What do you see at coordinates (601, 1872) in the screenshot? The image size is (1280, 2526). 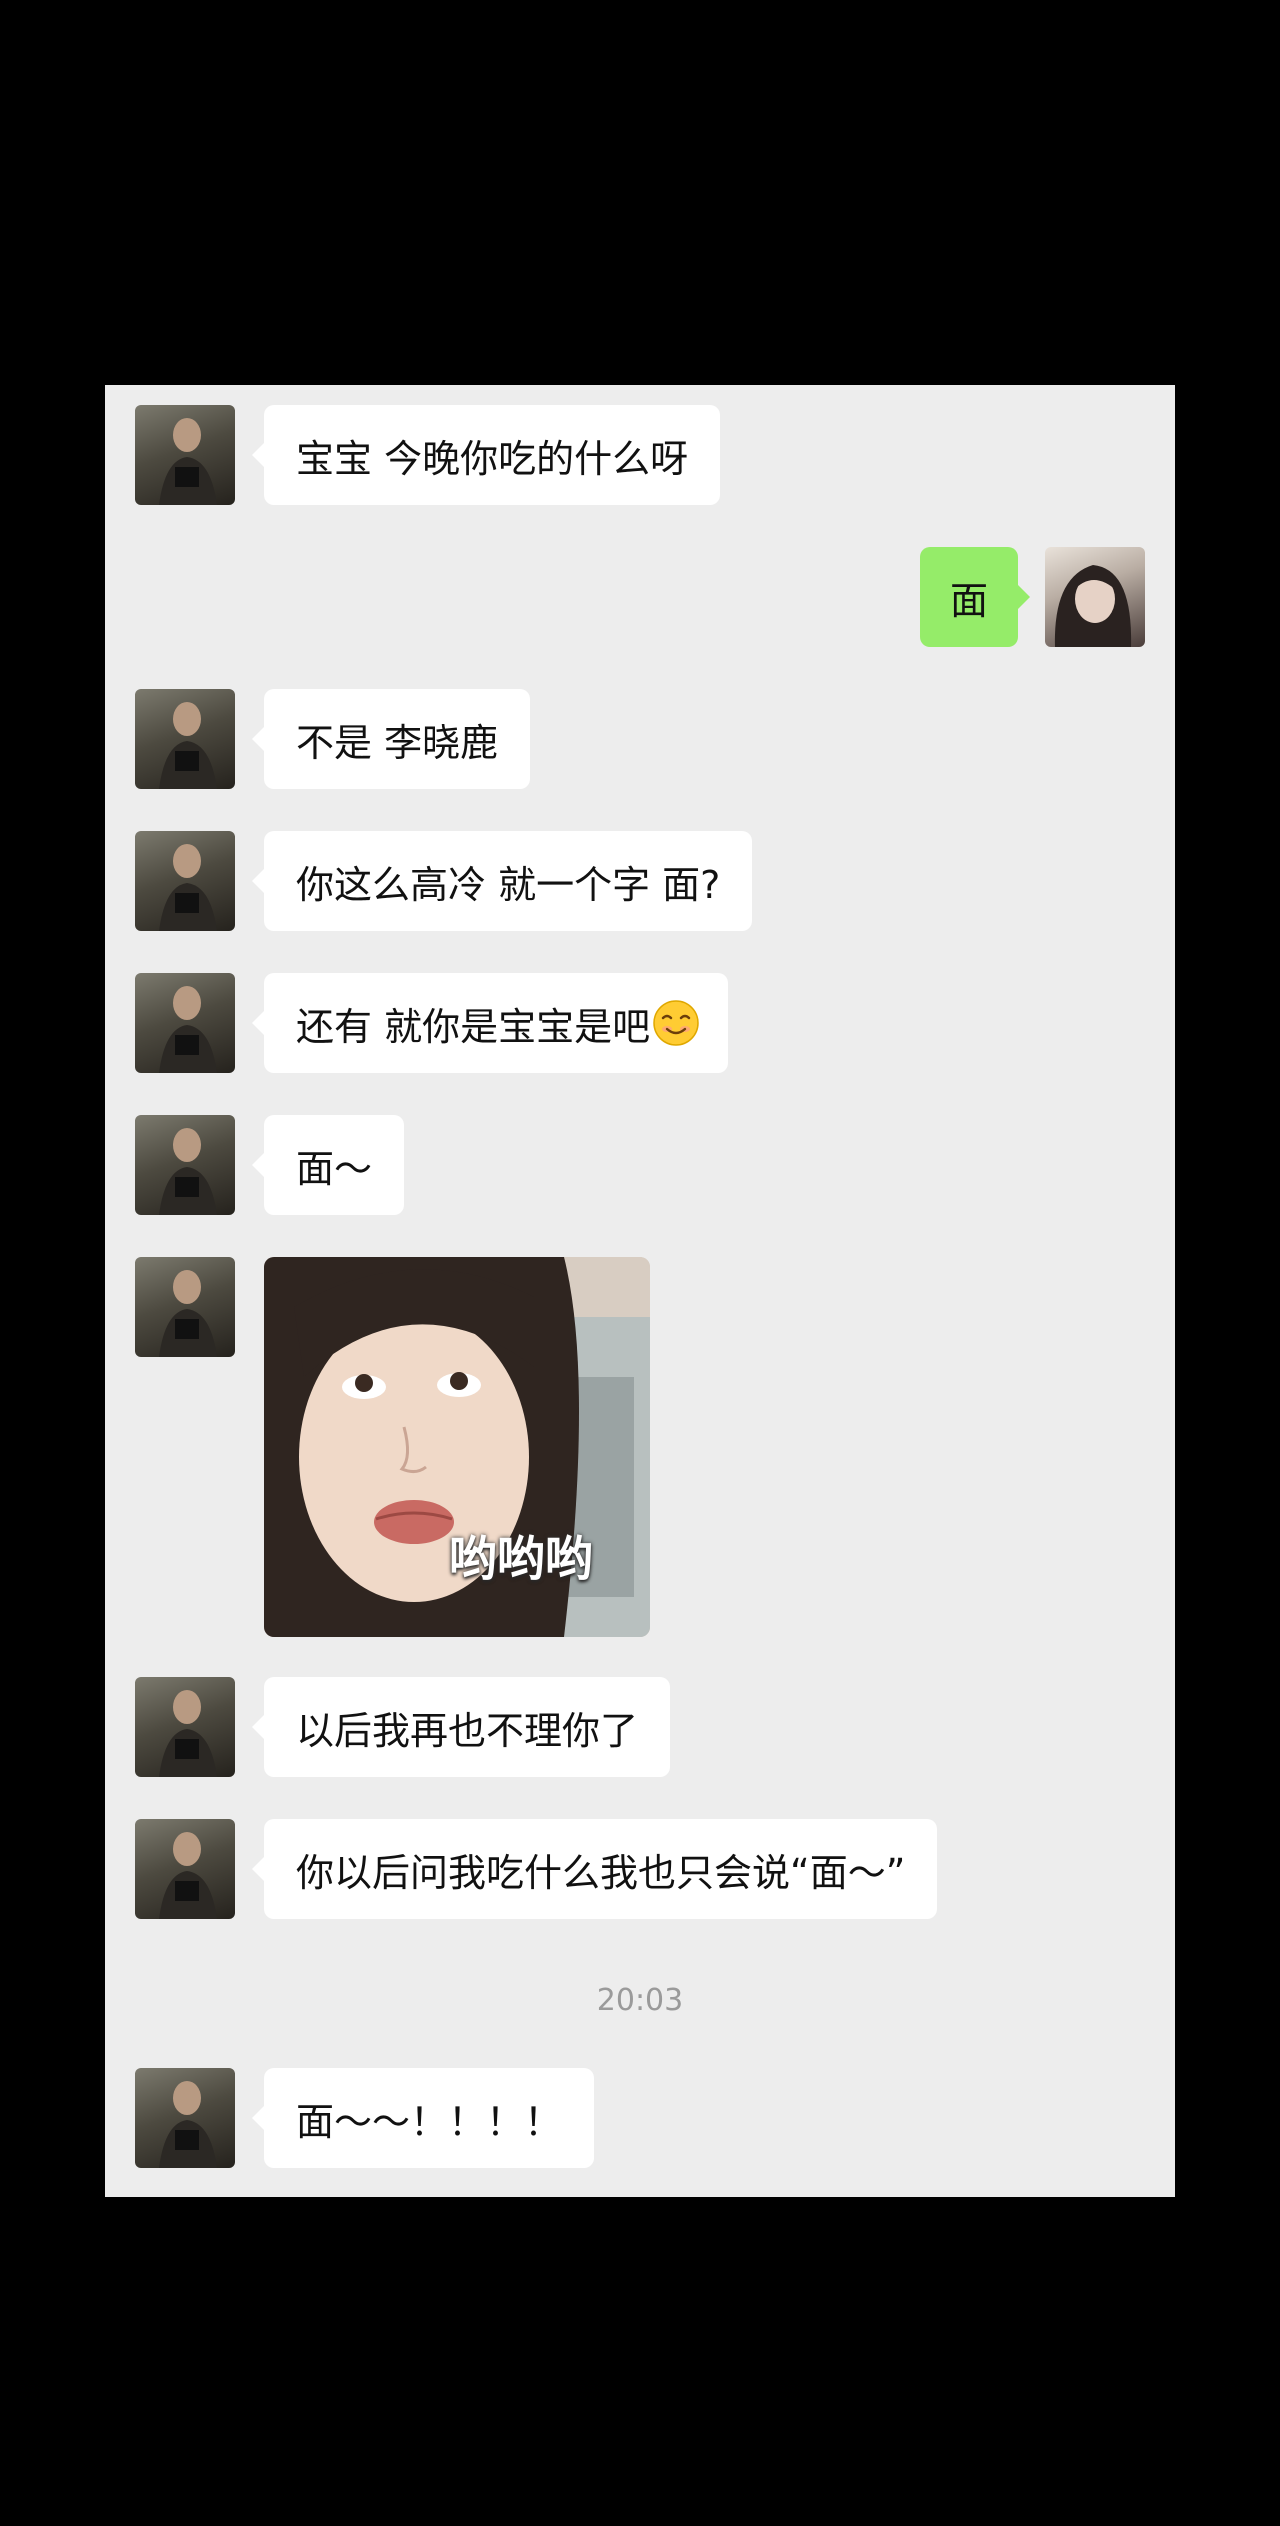 I see `message-text: 你以后问我吃什么我也只会说“面～”` at bounding box center [601, 1872].